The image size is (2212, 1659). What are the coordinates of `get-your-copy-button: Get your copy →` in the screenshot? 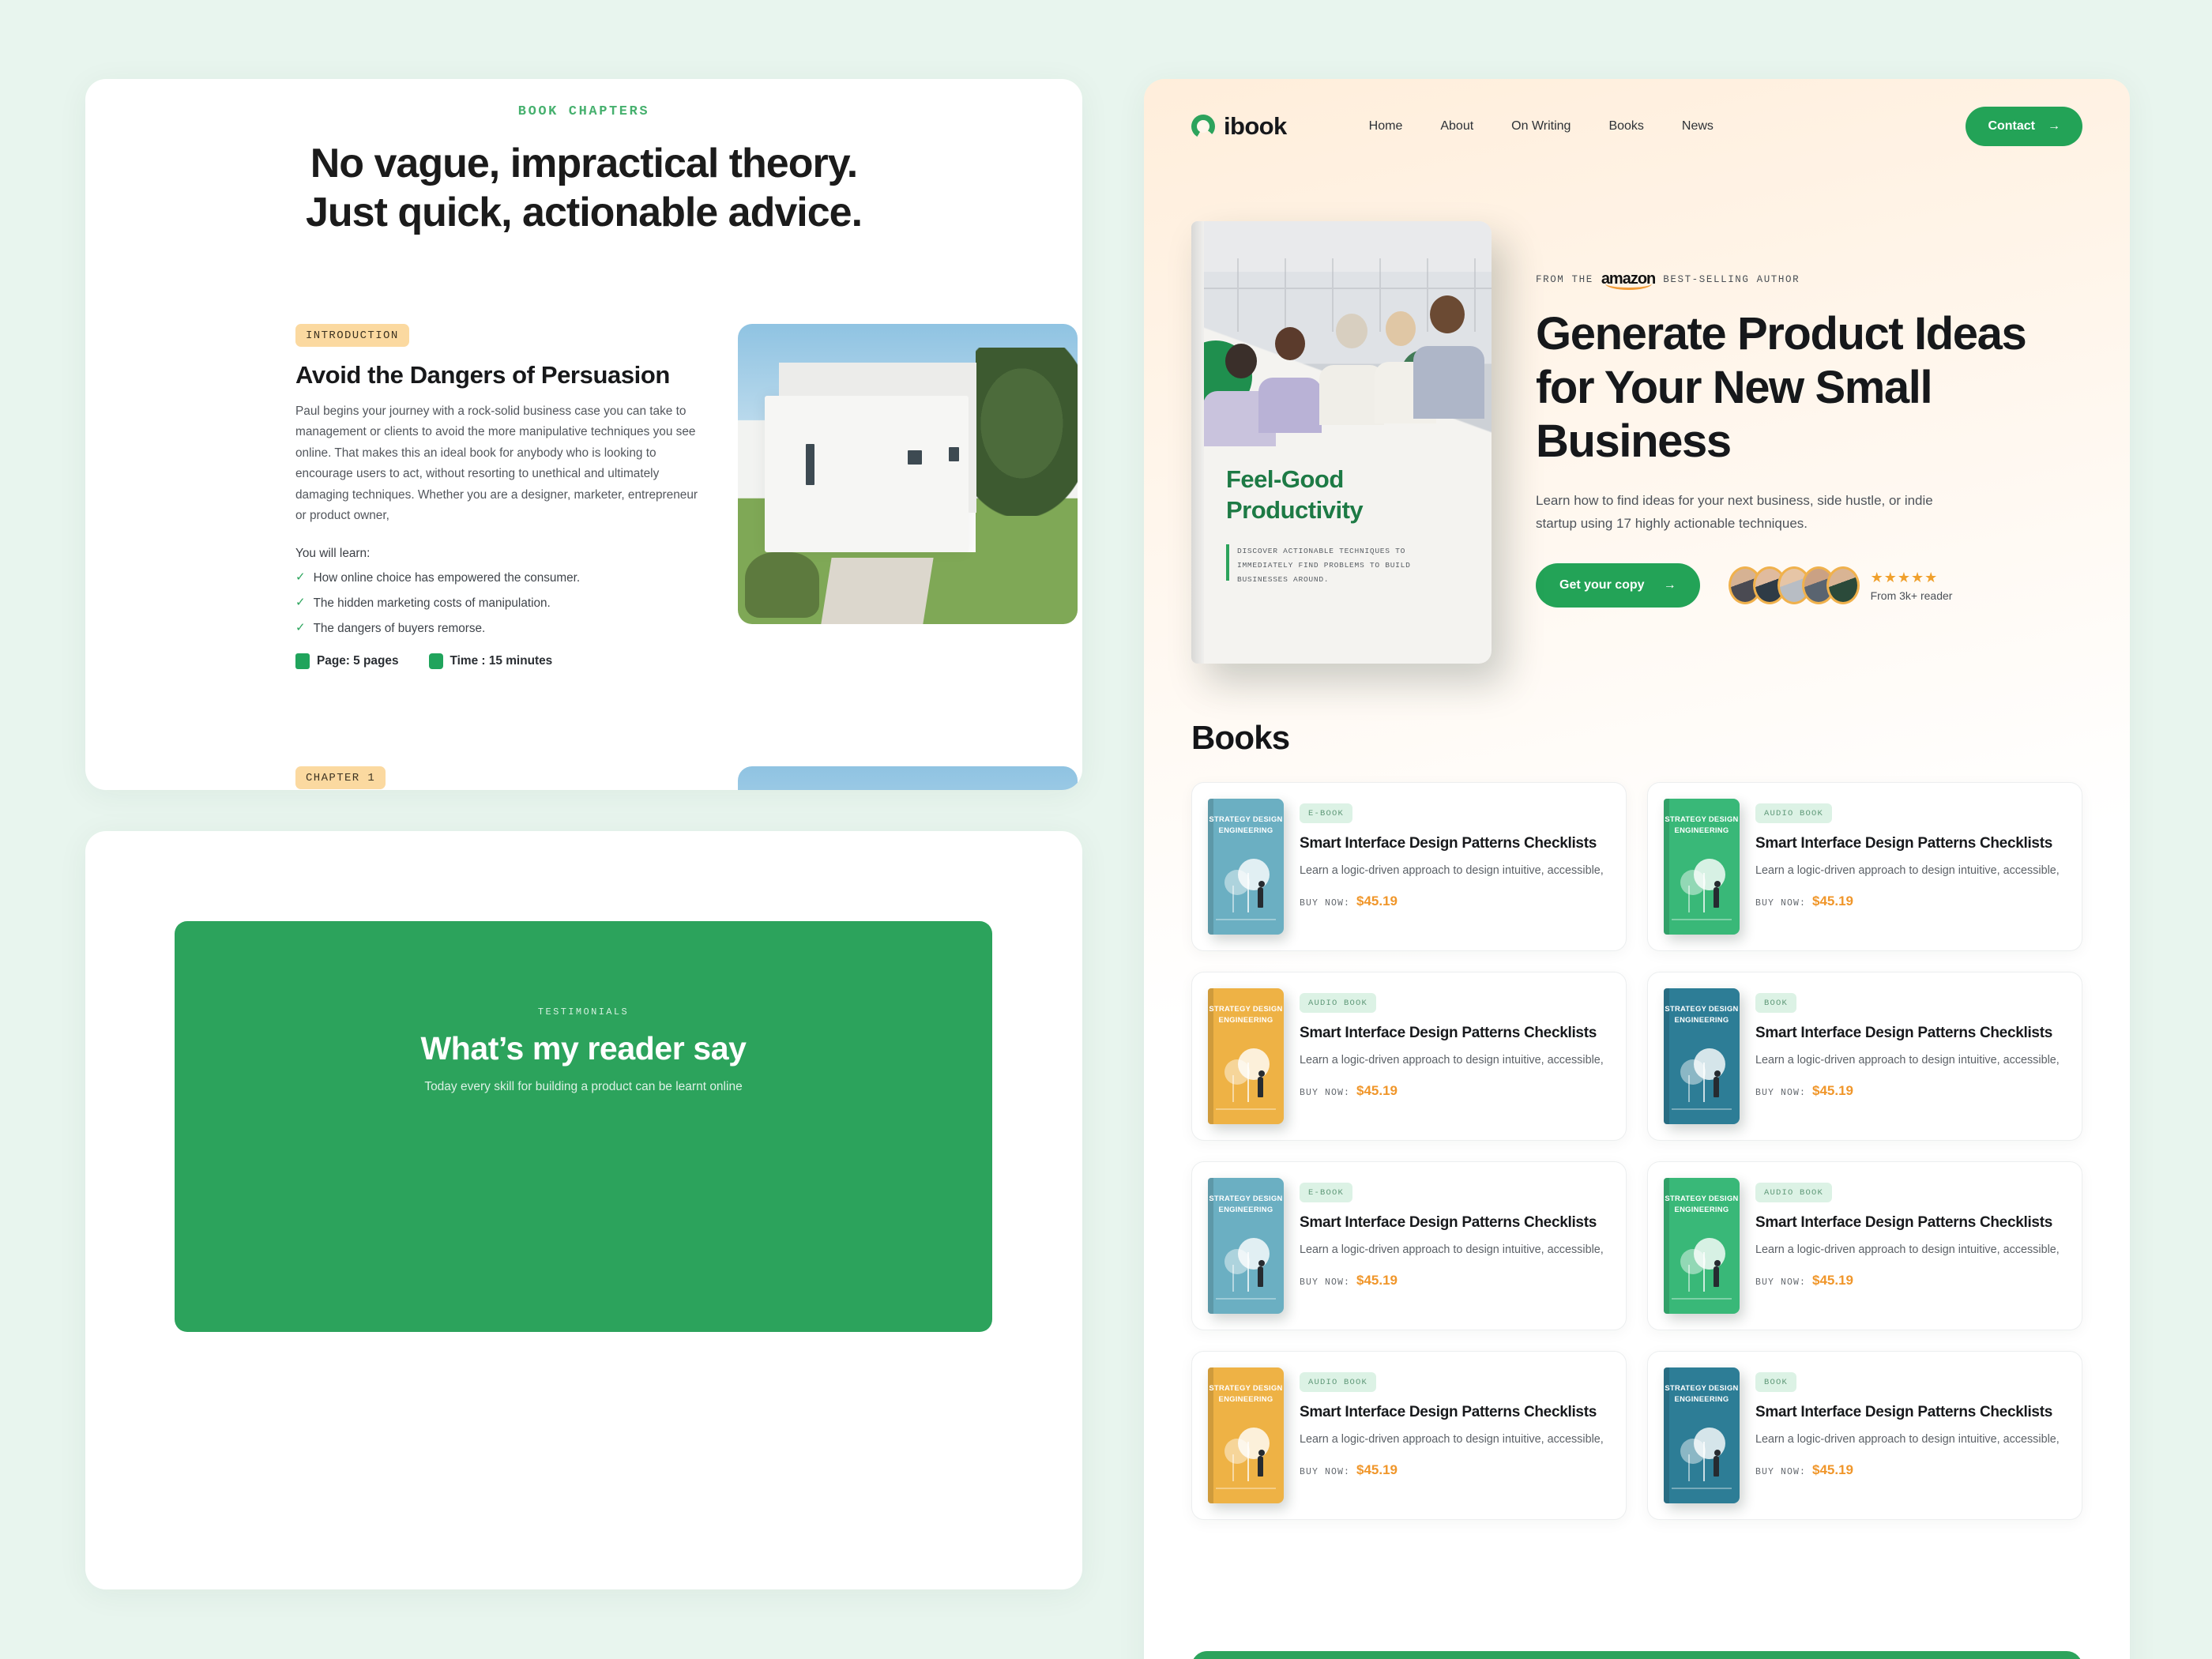 It's located at (1618, 586).